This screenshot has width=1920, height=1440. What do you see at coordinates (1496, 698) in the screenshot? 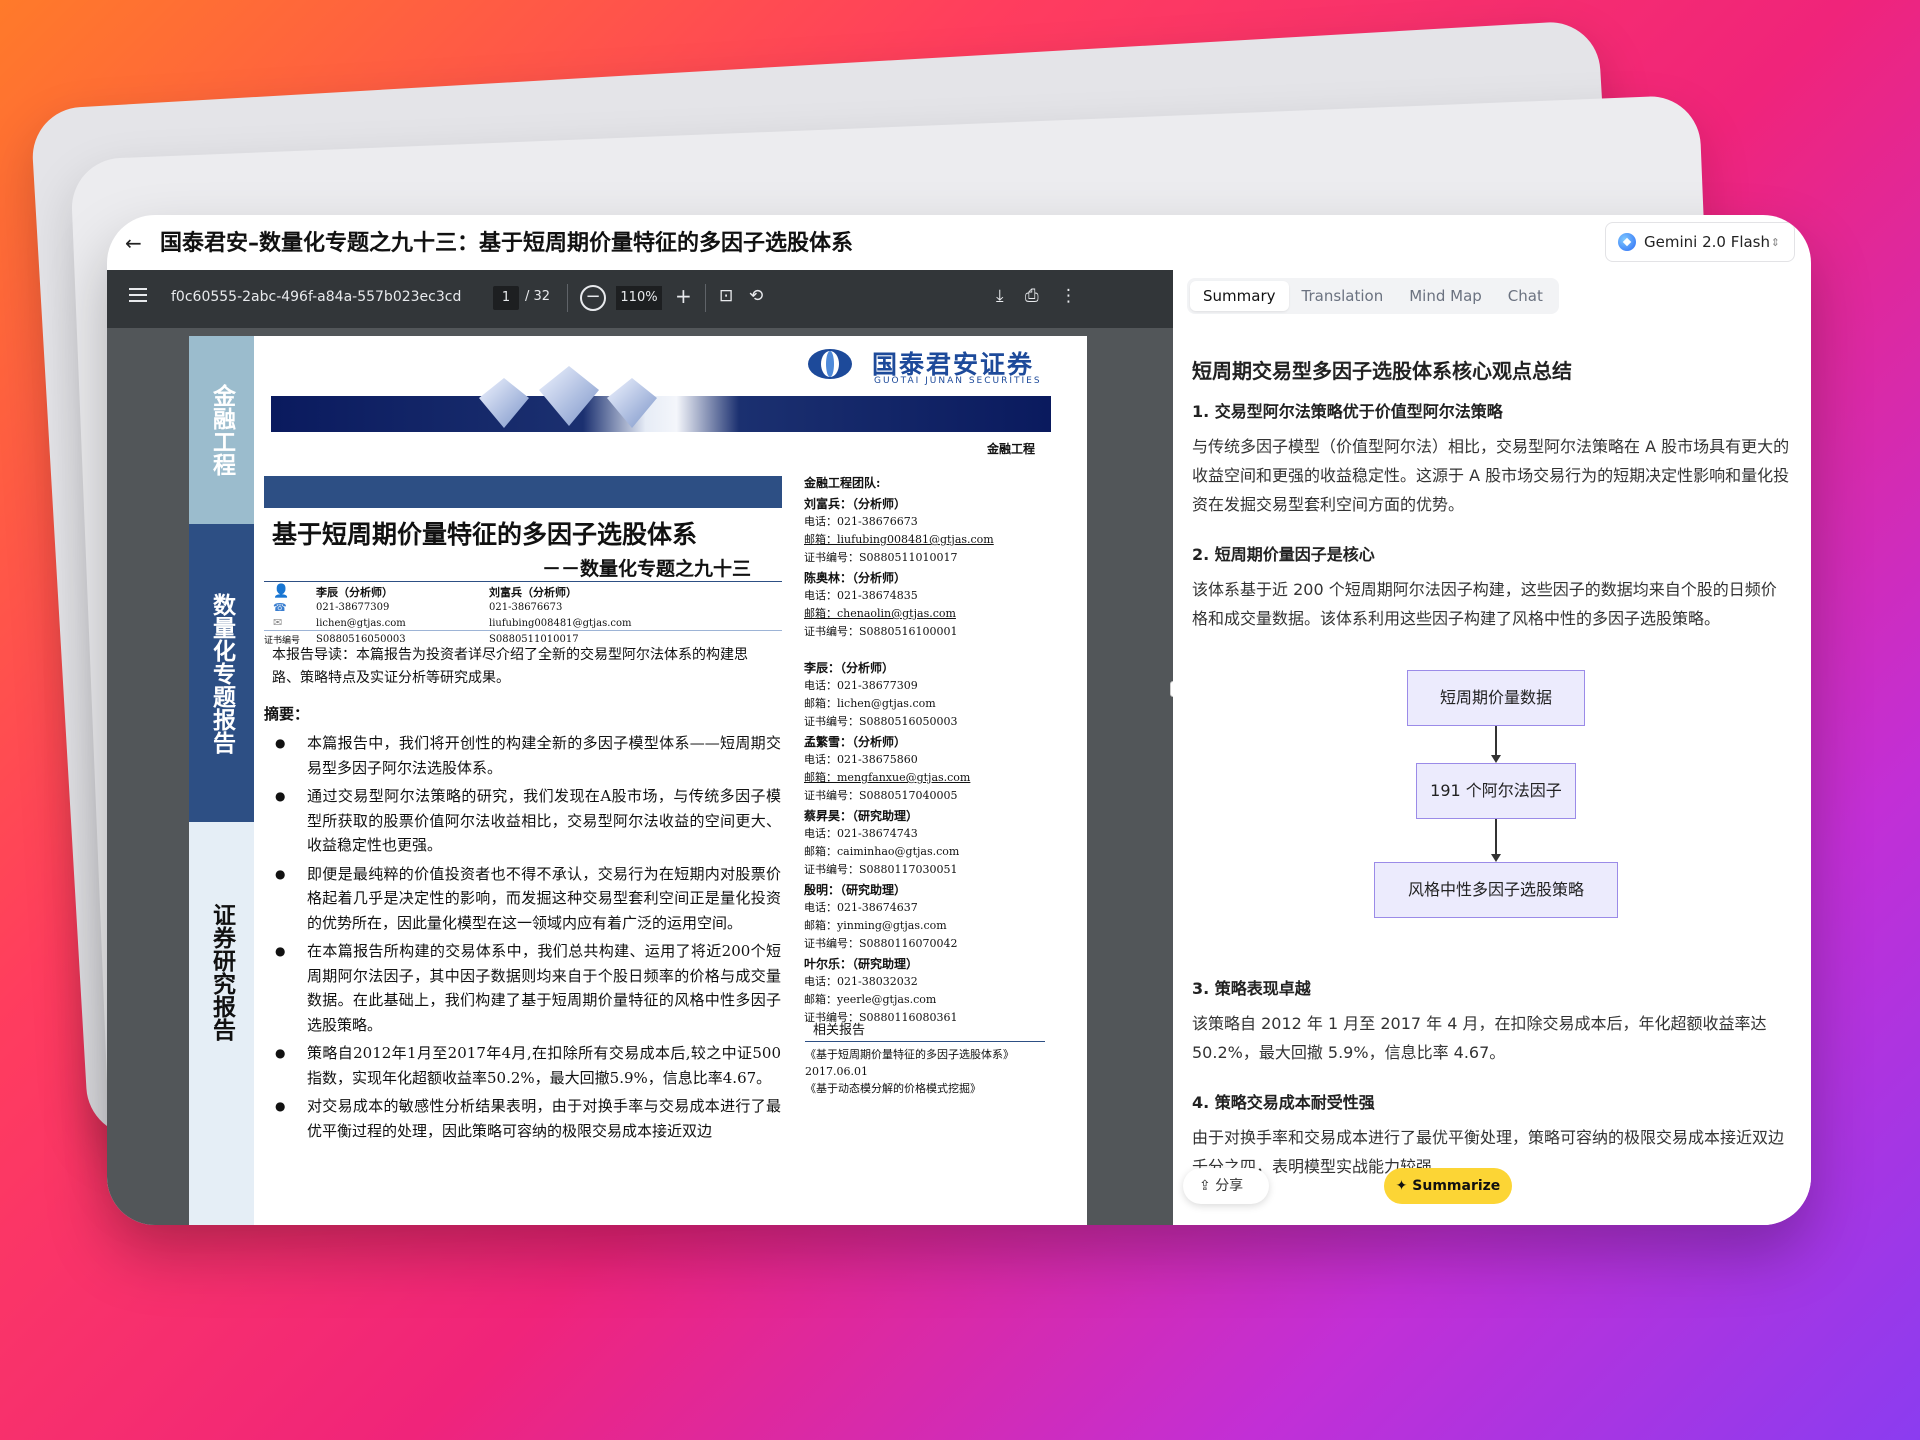
I see `flow-node: 短周期价量数据` at bounding box center [1496, 698].